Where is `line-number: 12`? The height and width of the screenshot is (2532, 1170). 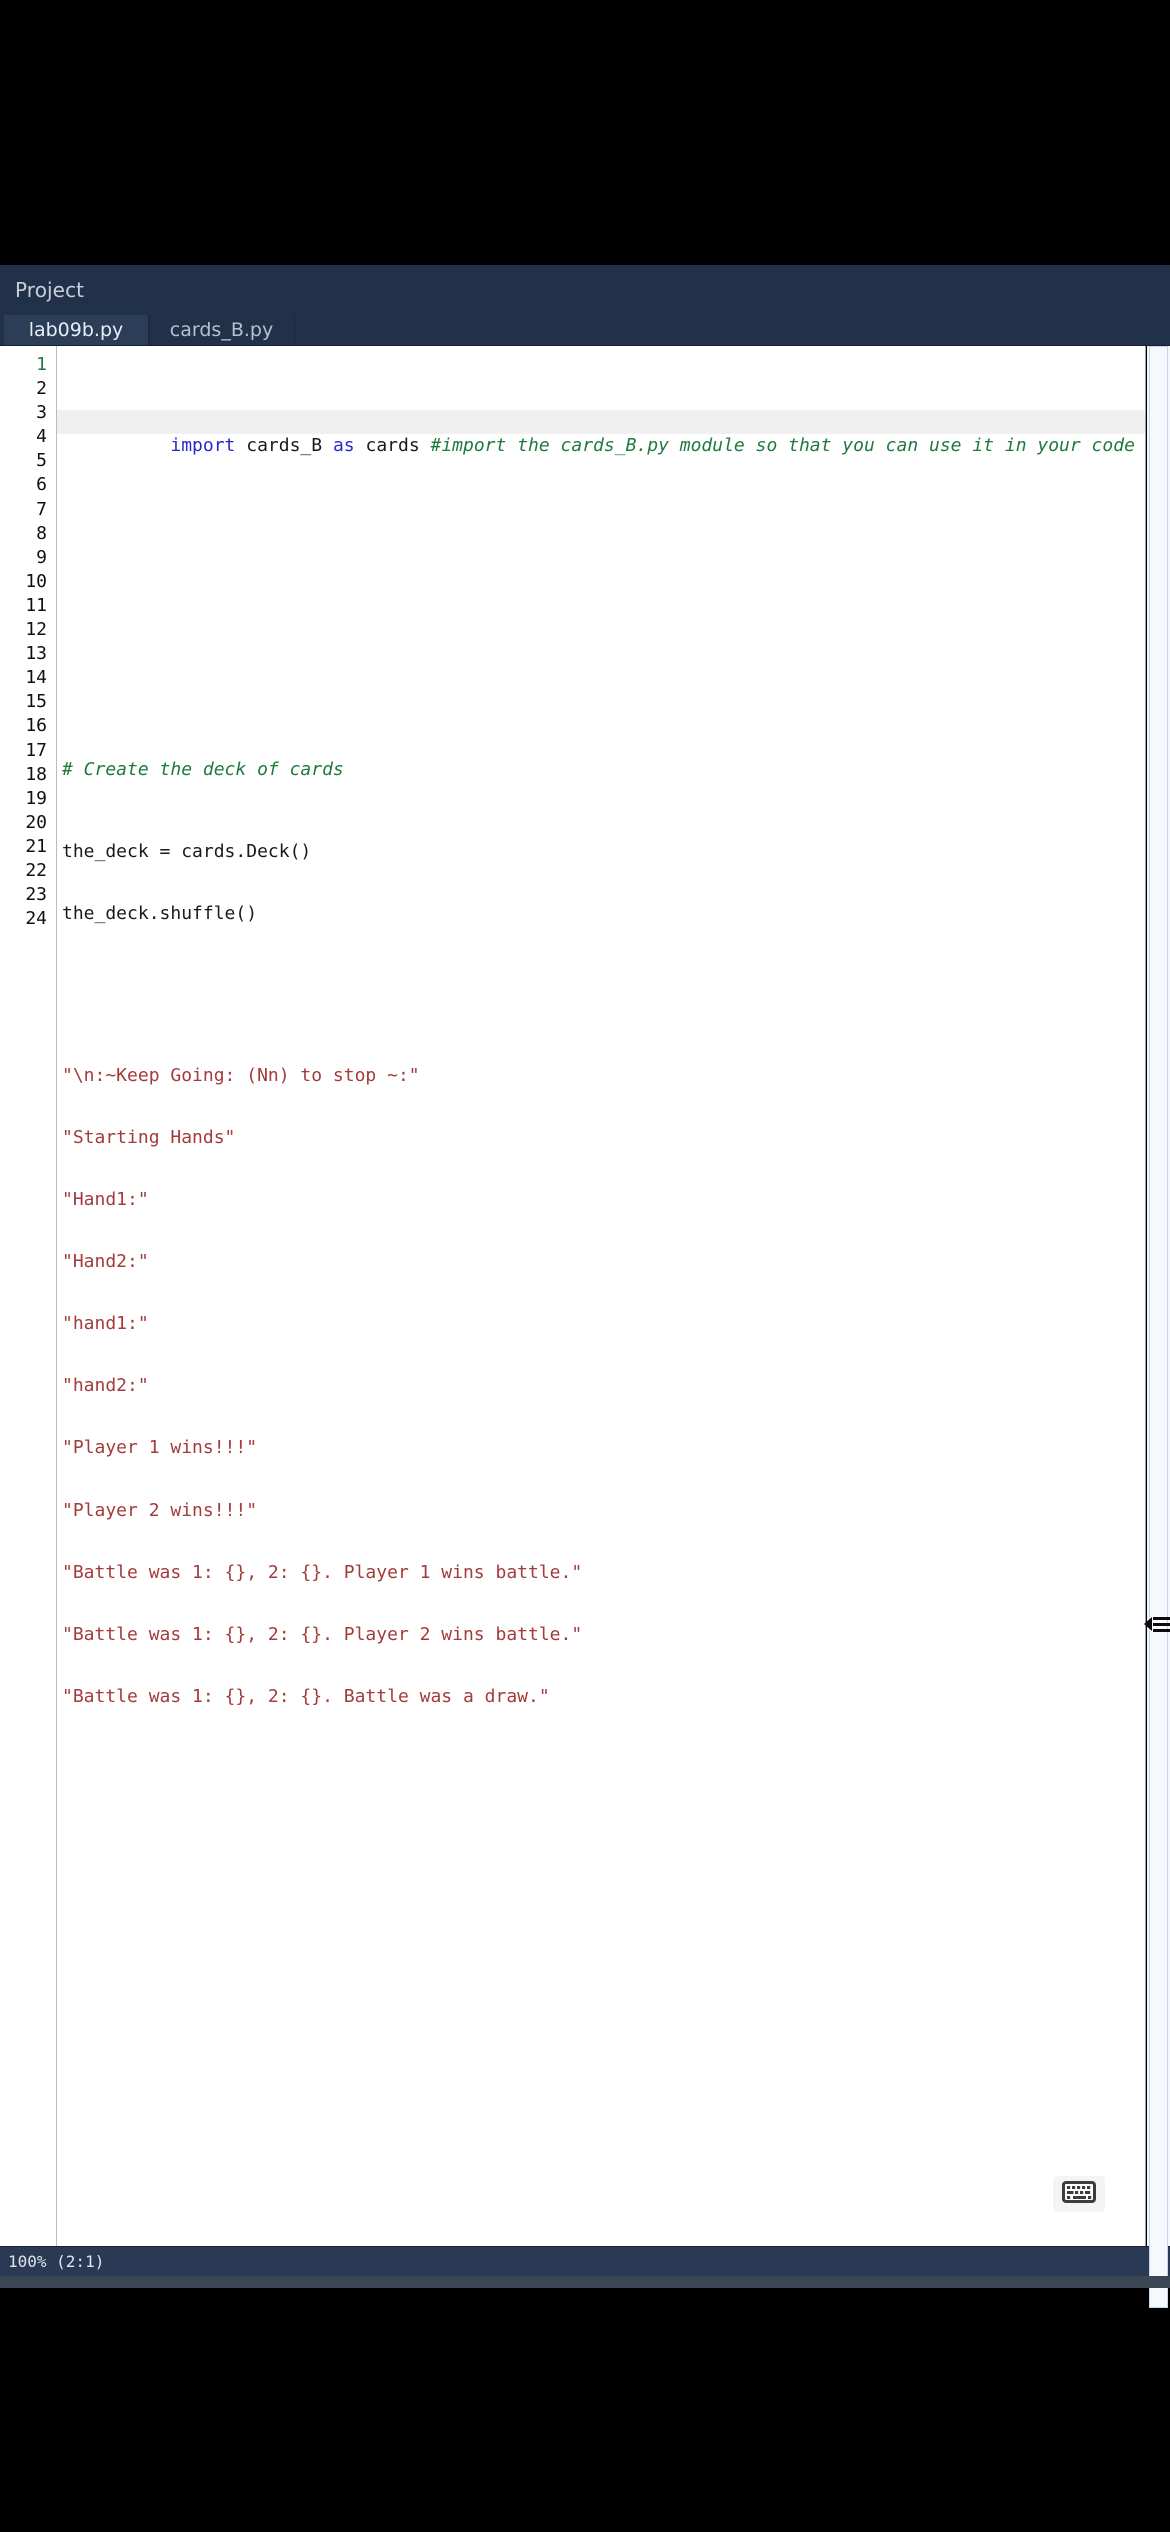 line-number: 12 is located at coordinates (36, 630).